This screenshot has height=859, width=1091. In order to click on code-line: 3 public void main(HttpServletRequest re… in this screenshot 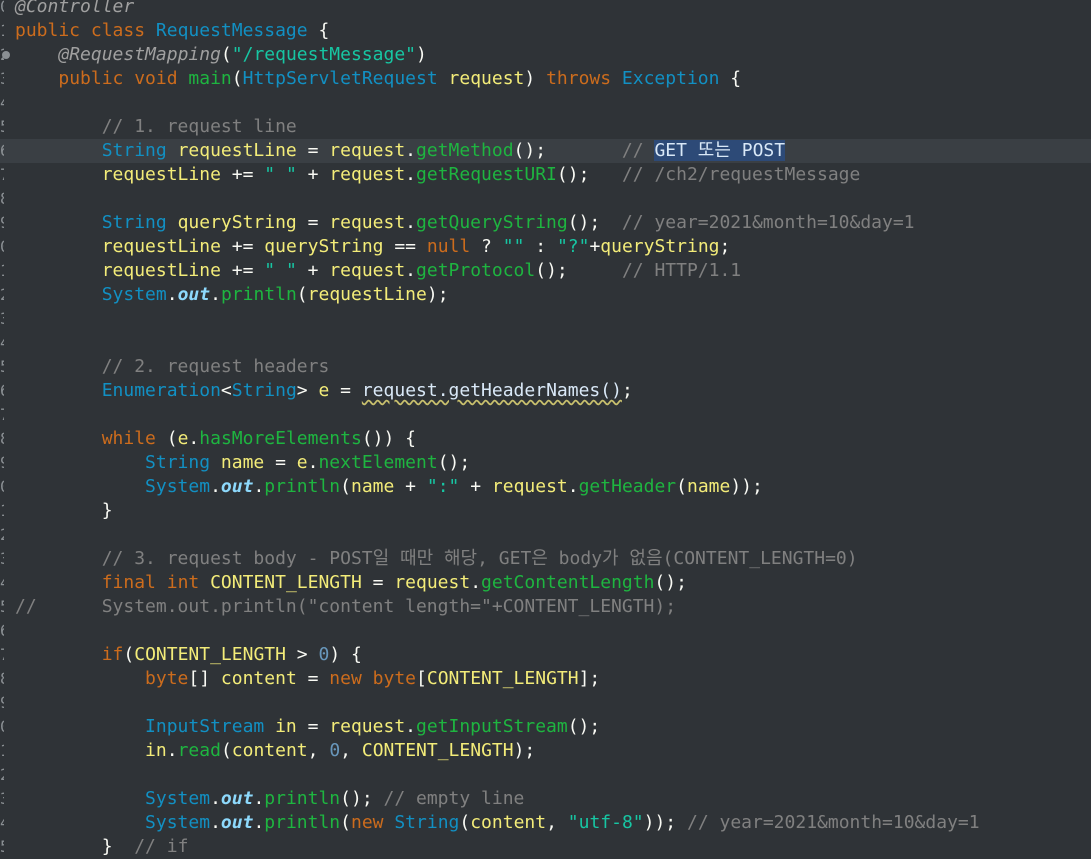, I will do `click(545, 79)`.